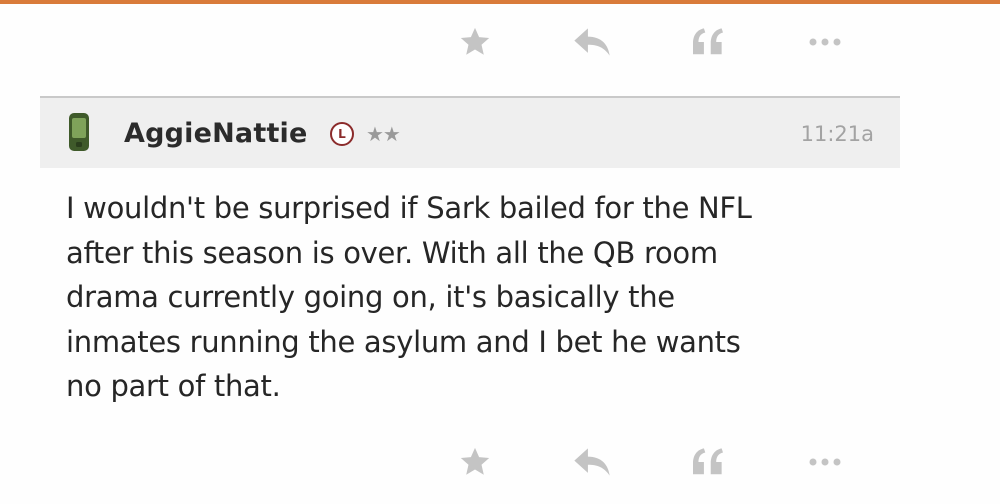 The height and width of the screenshot is (504, 1000). Describe the element at coordinates (79, 132) in the screenshot. I see `mobile-phone-icon` at that location.